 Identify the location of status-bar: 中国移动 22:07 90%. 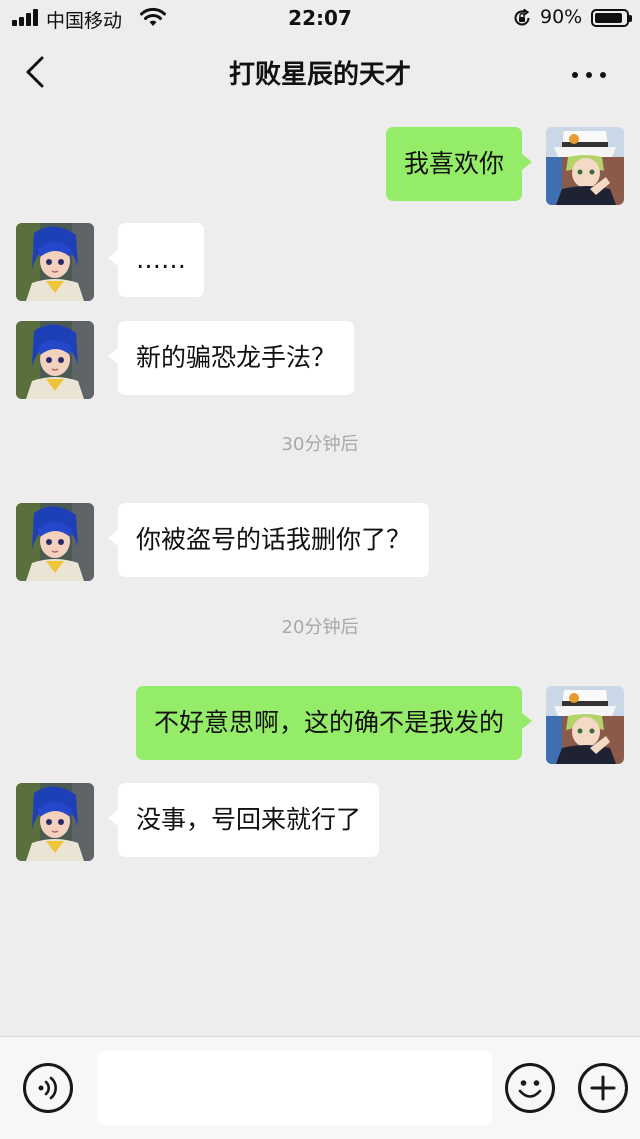
(320, 18).